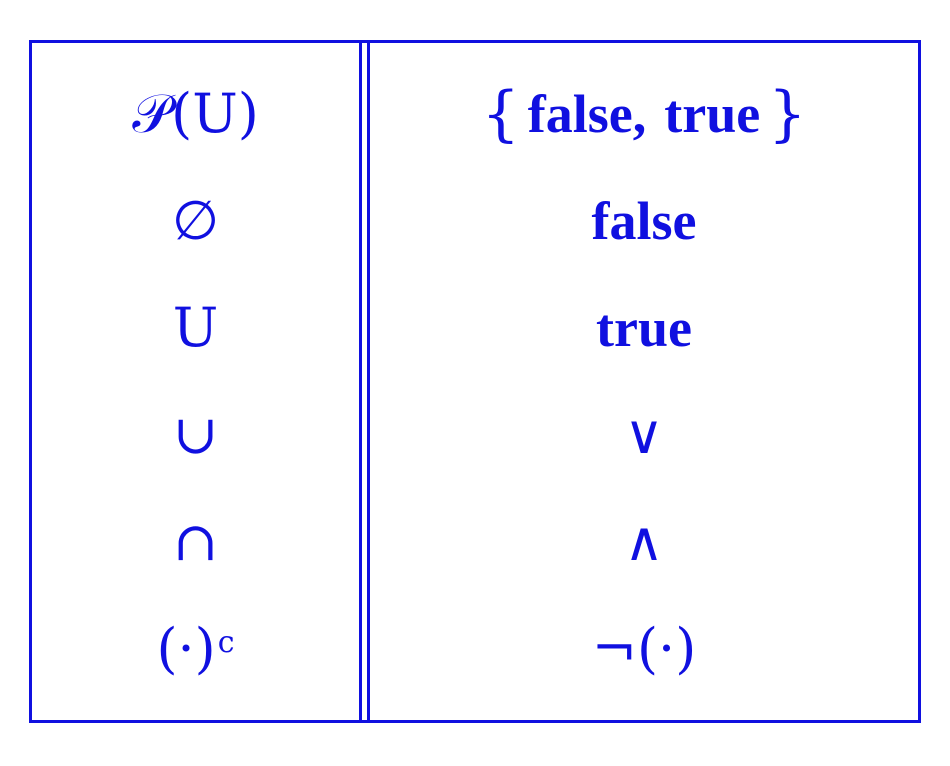 The width and height of the screenshot is (950, 766). What do you see at coordinates (195, 434) in the screenshot?
I see `union-cell: ∪` at bounding box center [195, 434].